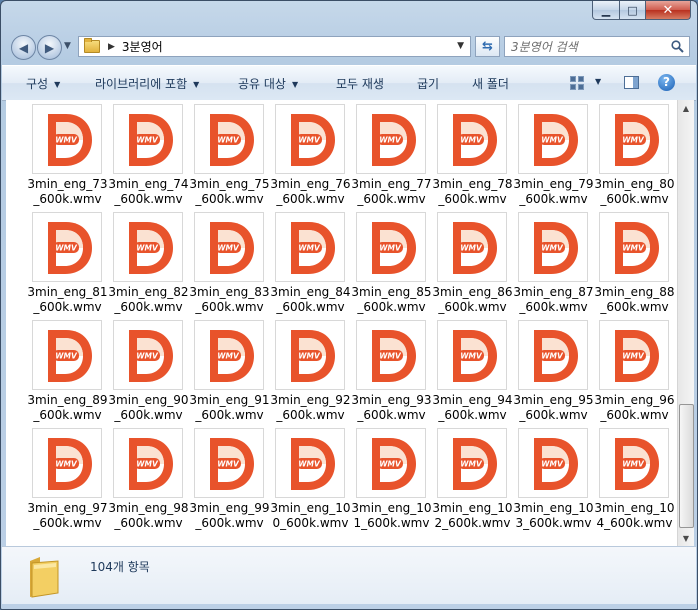  What do you see at coordinates (634, 266) in the screenshot?
I see `file-item: WMV 3min_eng_88_600k.wmv` at bounding box center [634, 266].